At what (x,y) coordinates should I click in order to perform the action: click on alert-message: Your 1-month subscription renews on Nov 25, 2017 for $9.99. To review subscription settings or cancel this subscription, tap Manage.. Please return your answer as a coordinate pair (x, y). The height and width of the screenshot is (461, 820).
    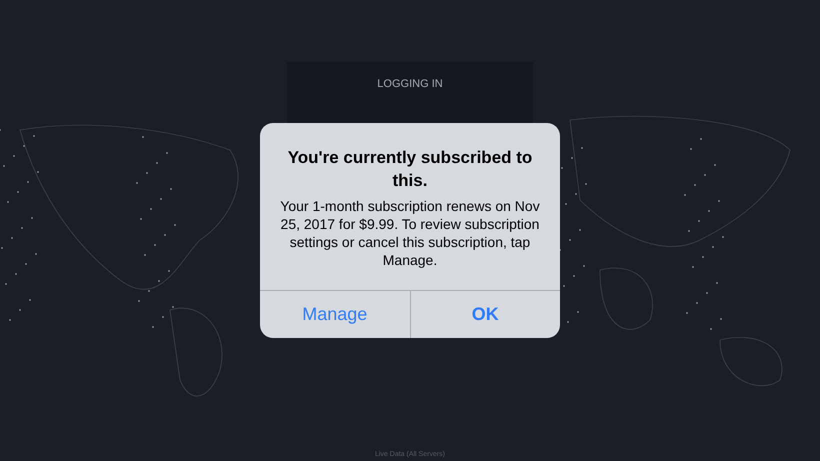
    Looking at the image, I should click on (410, 233).